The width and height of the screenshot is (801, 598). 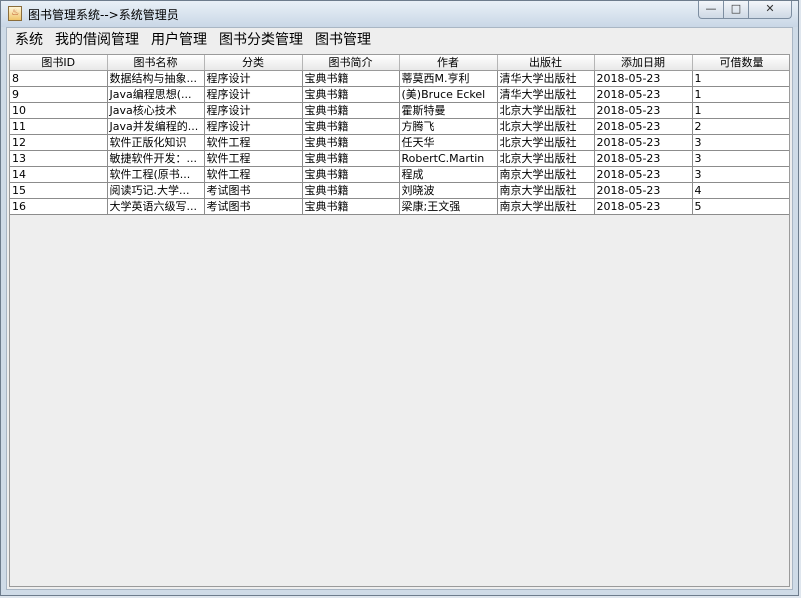 What do you see at coordinates (59, 94) in the screenshot?
I see `cell-book-id: 9` at bounding box center [59, 94].